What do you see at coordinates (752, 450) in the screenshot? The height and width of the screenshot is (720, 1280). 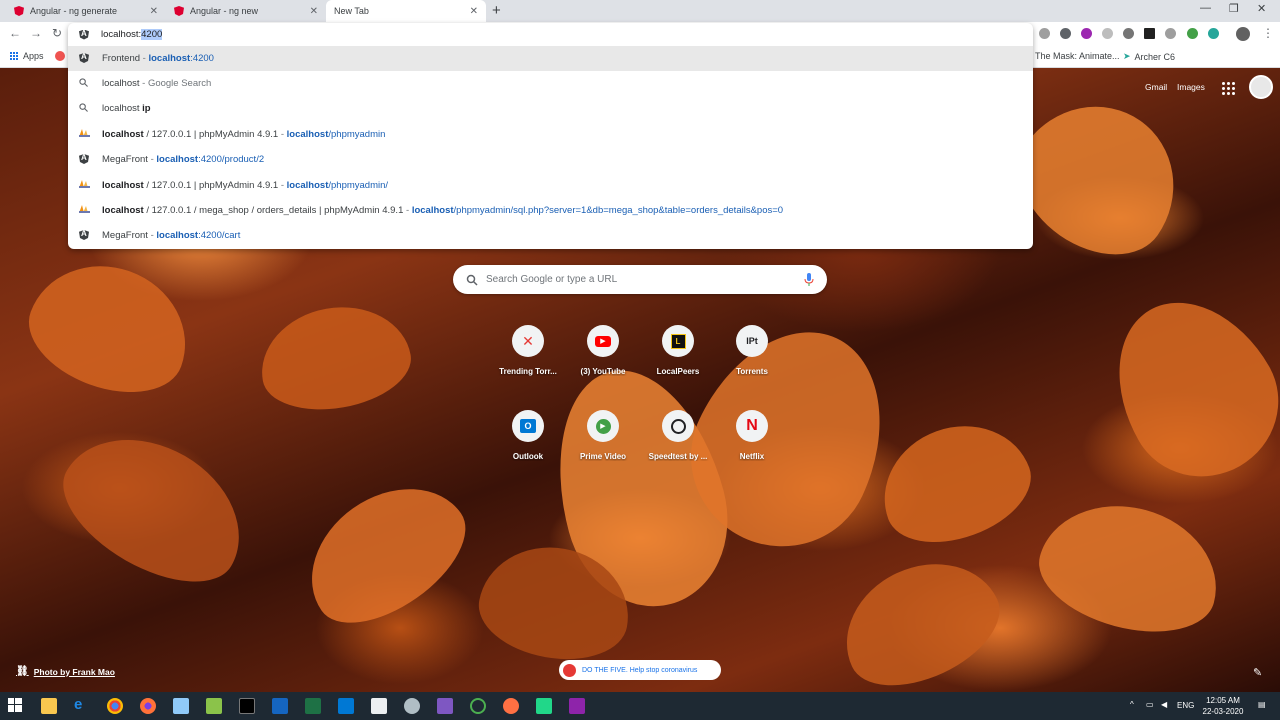 I see `shortcut-netflix: N Netflix` at bounding box center [752, 450].